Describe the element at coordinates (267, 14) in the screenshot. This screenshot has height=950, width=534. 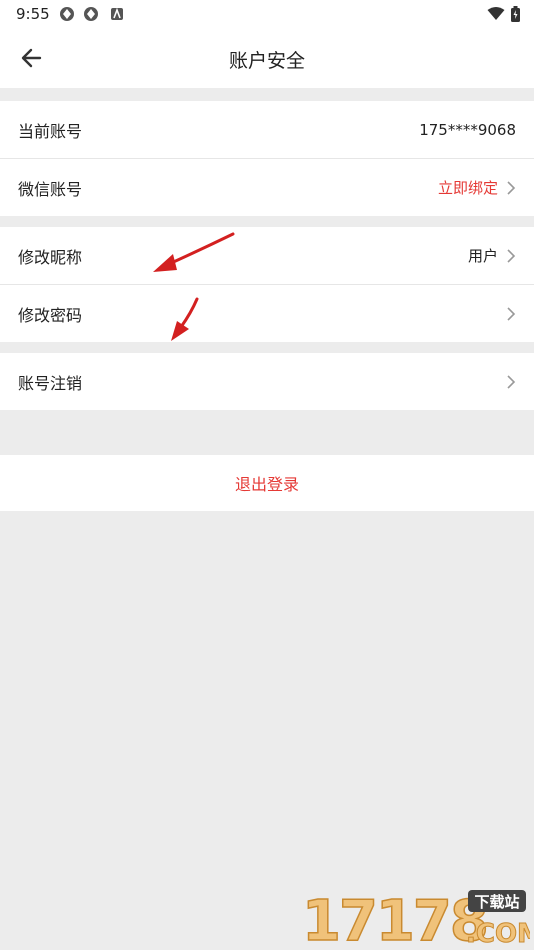
I see `status-bar: 9:55` at that location.